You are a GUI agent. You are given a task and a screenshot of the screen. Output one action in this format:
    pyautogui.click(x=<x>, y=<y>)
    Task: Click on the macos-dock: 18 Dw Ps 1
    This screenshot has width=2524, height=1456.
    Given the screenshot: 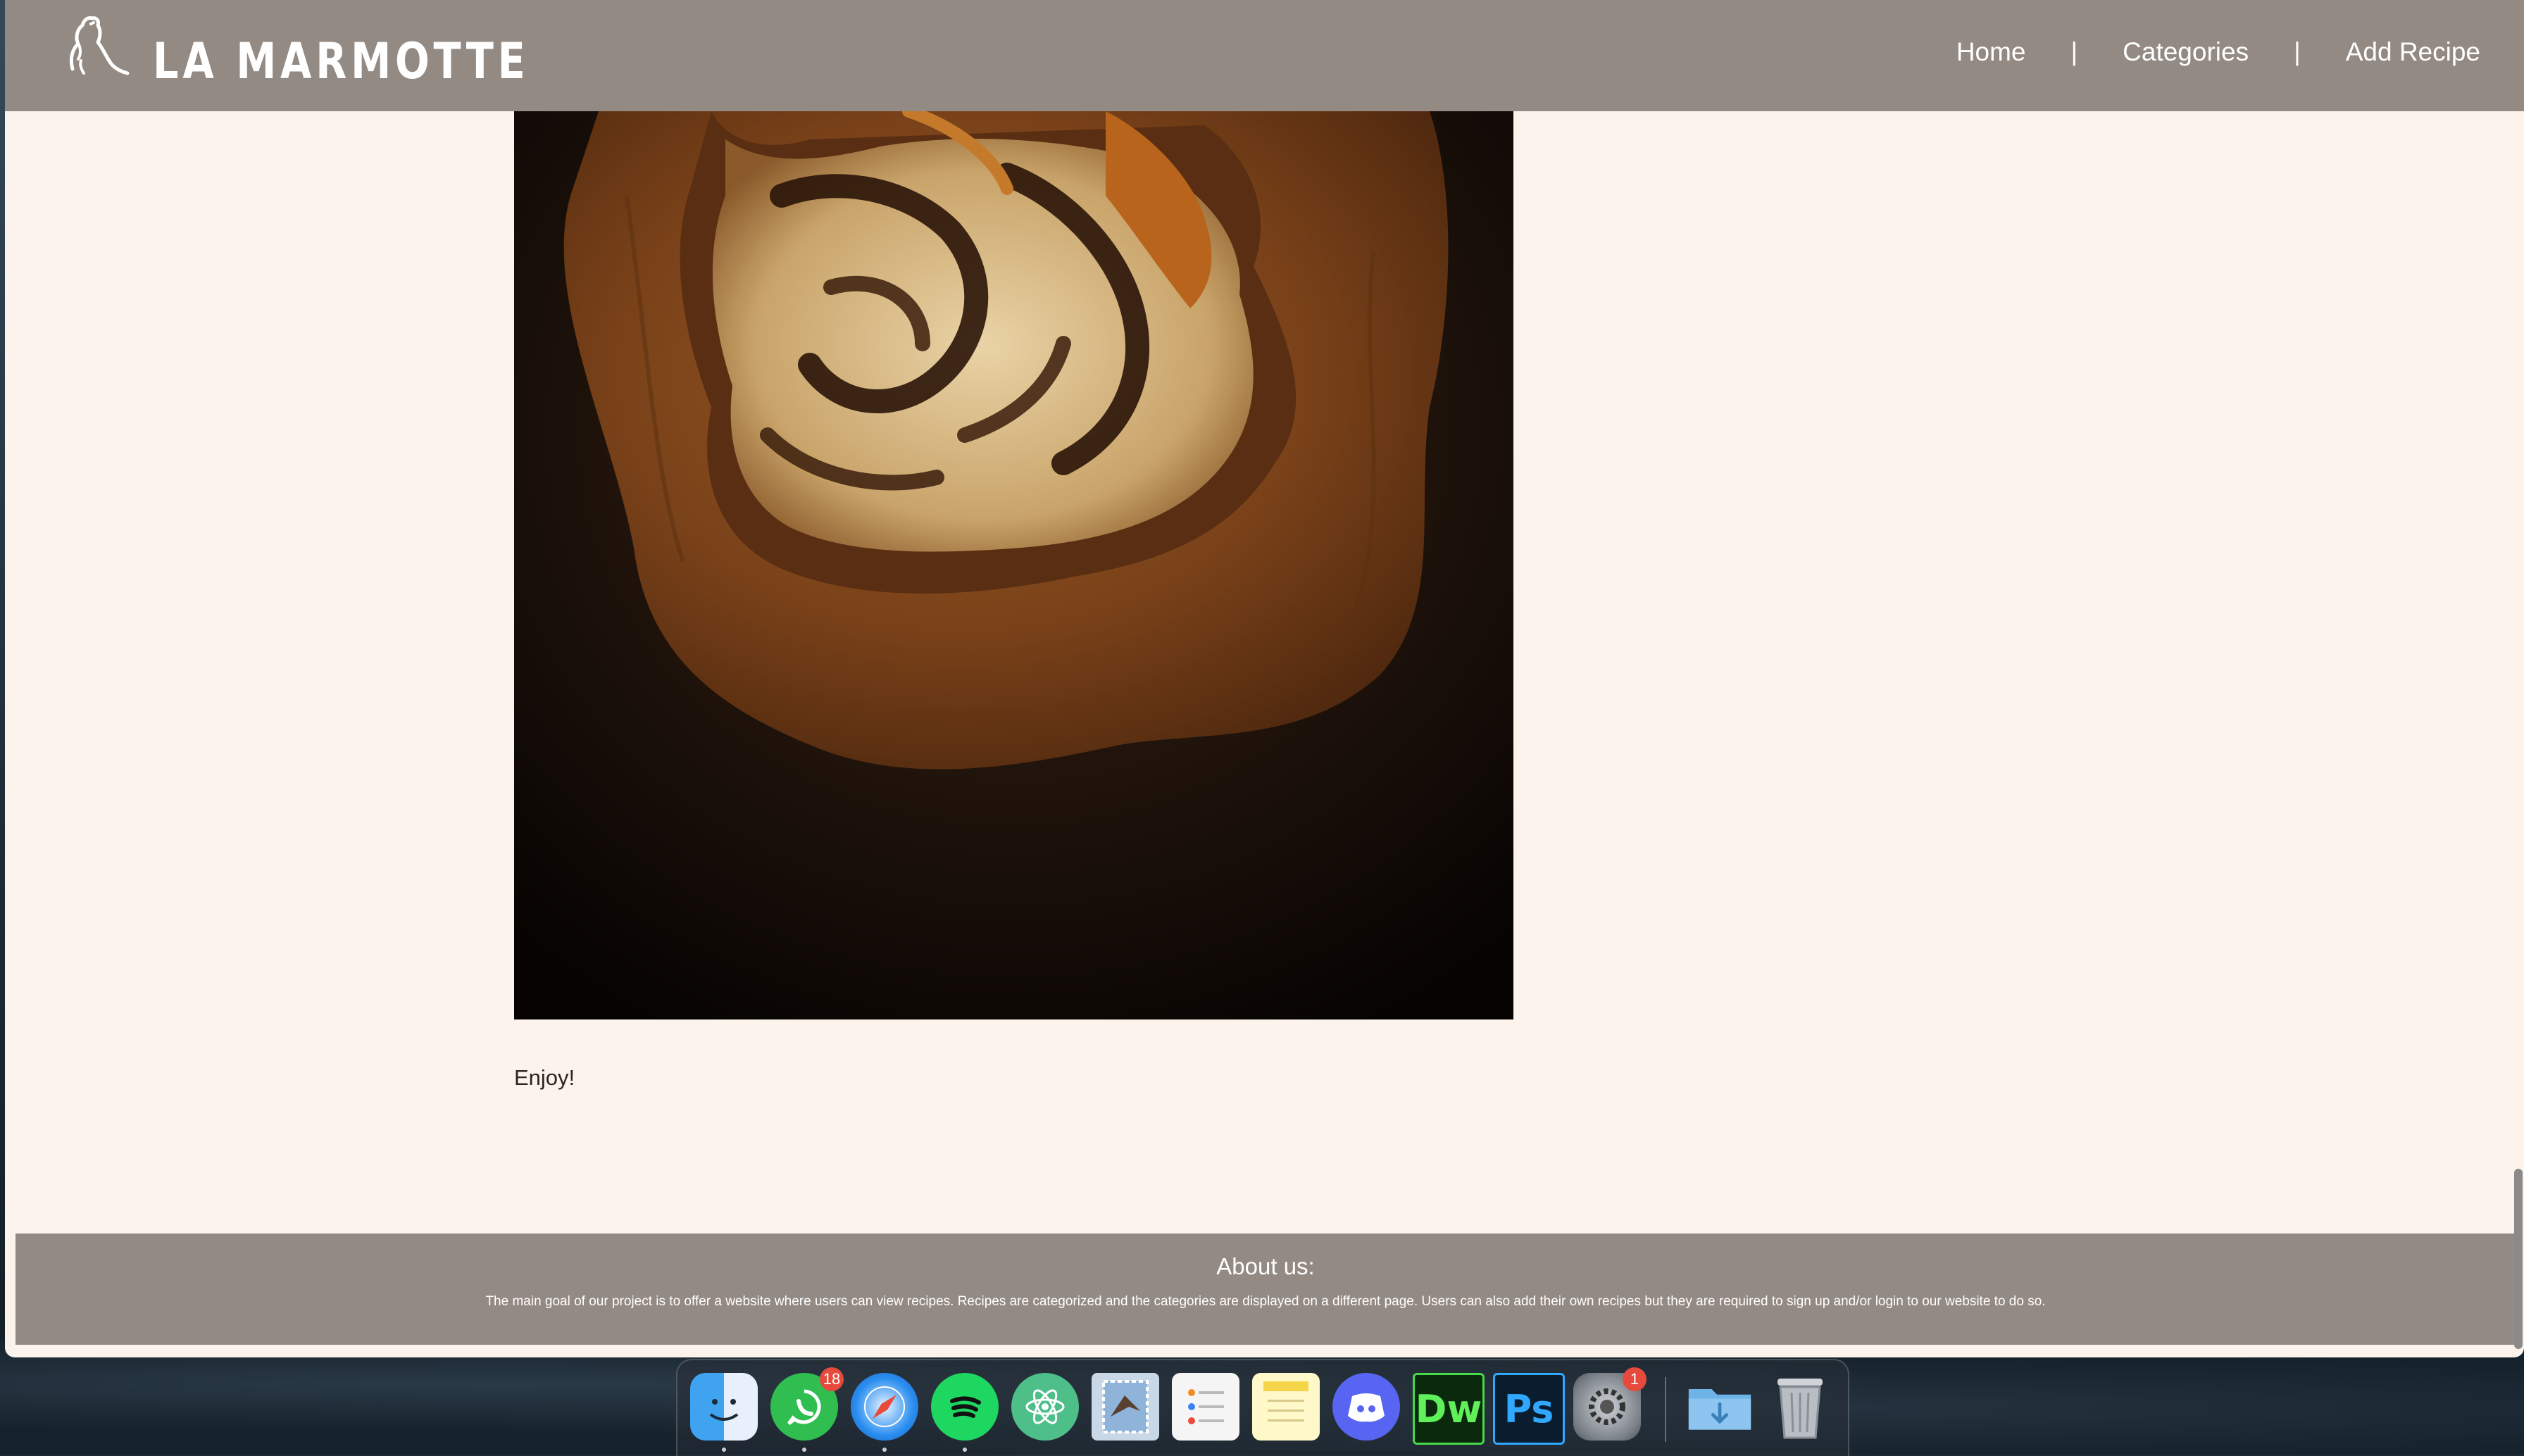 What is the action you would take?
    pyautogui.click(x=1262, y=1407)
    